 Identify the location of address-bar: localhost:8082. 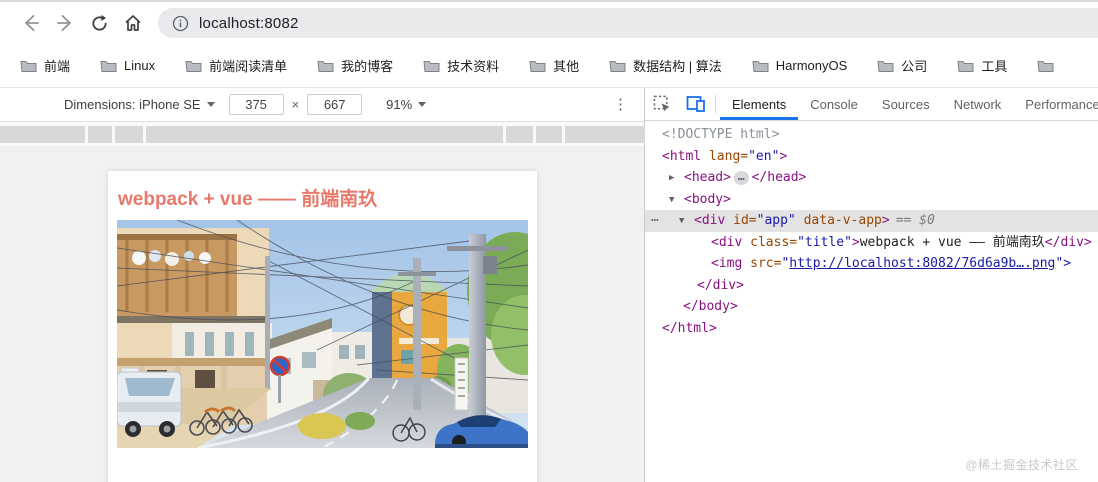
(628, 23).